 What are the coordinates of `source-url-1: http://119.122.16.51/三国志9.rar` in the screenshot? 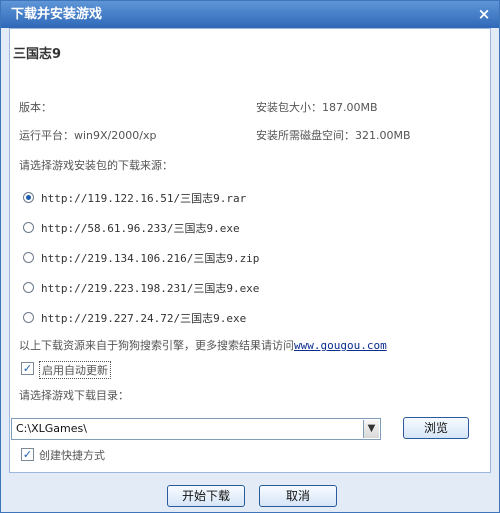 It's located at (143, 198).